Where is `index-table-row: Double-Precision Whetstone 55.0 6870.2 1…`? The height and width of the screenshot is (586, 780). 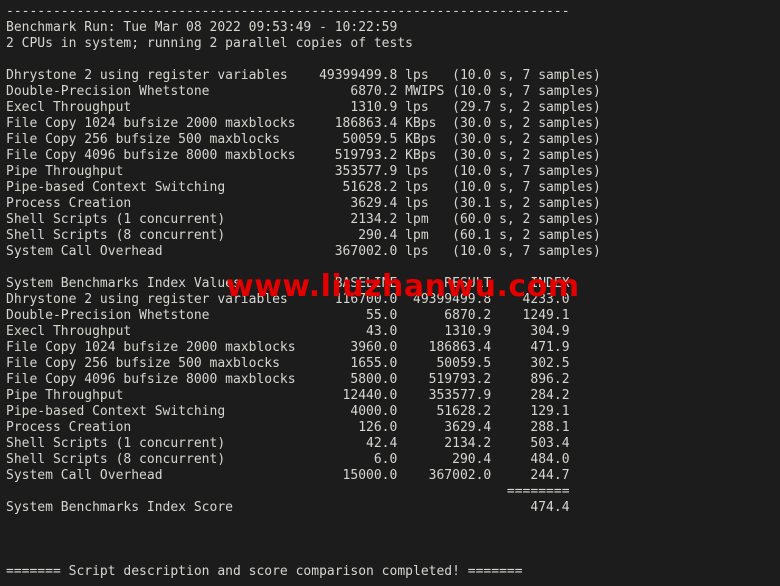 index-table-row: Double-Precision Whetstone 55.0 6870.2 1… is located at coordinates (288, 315).